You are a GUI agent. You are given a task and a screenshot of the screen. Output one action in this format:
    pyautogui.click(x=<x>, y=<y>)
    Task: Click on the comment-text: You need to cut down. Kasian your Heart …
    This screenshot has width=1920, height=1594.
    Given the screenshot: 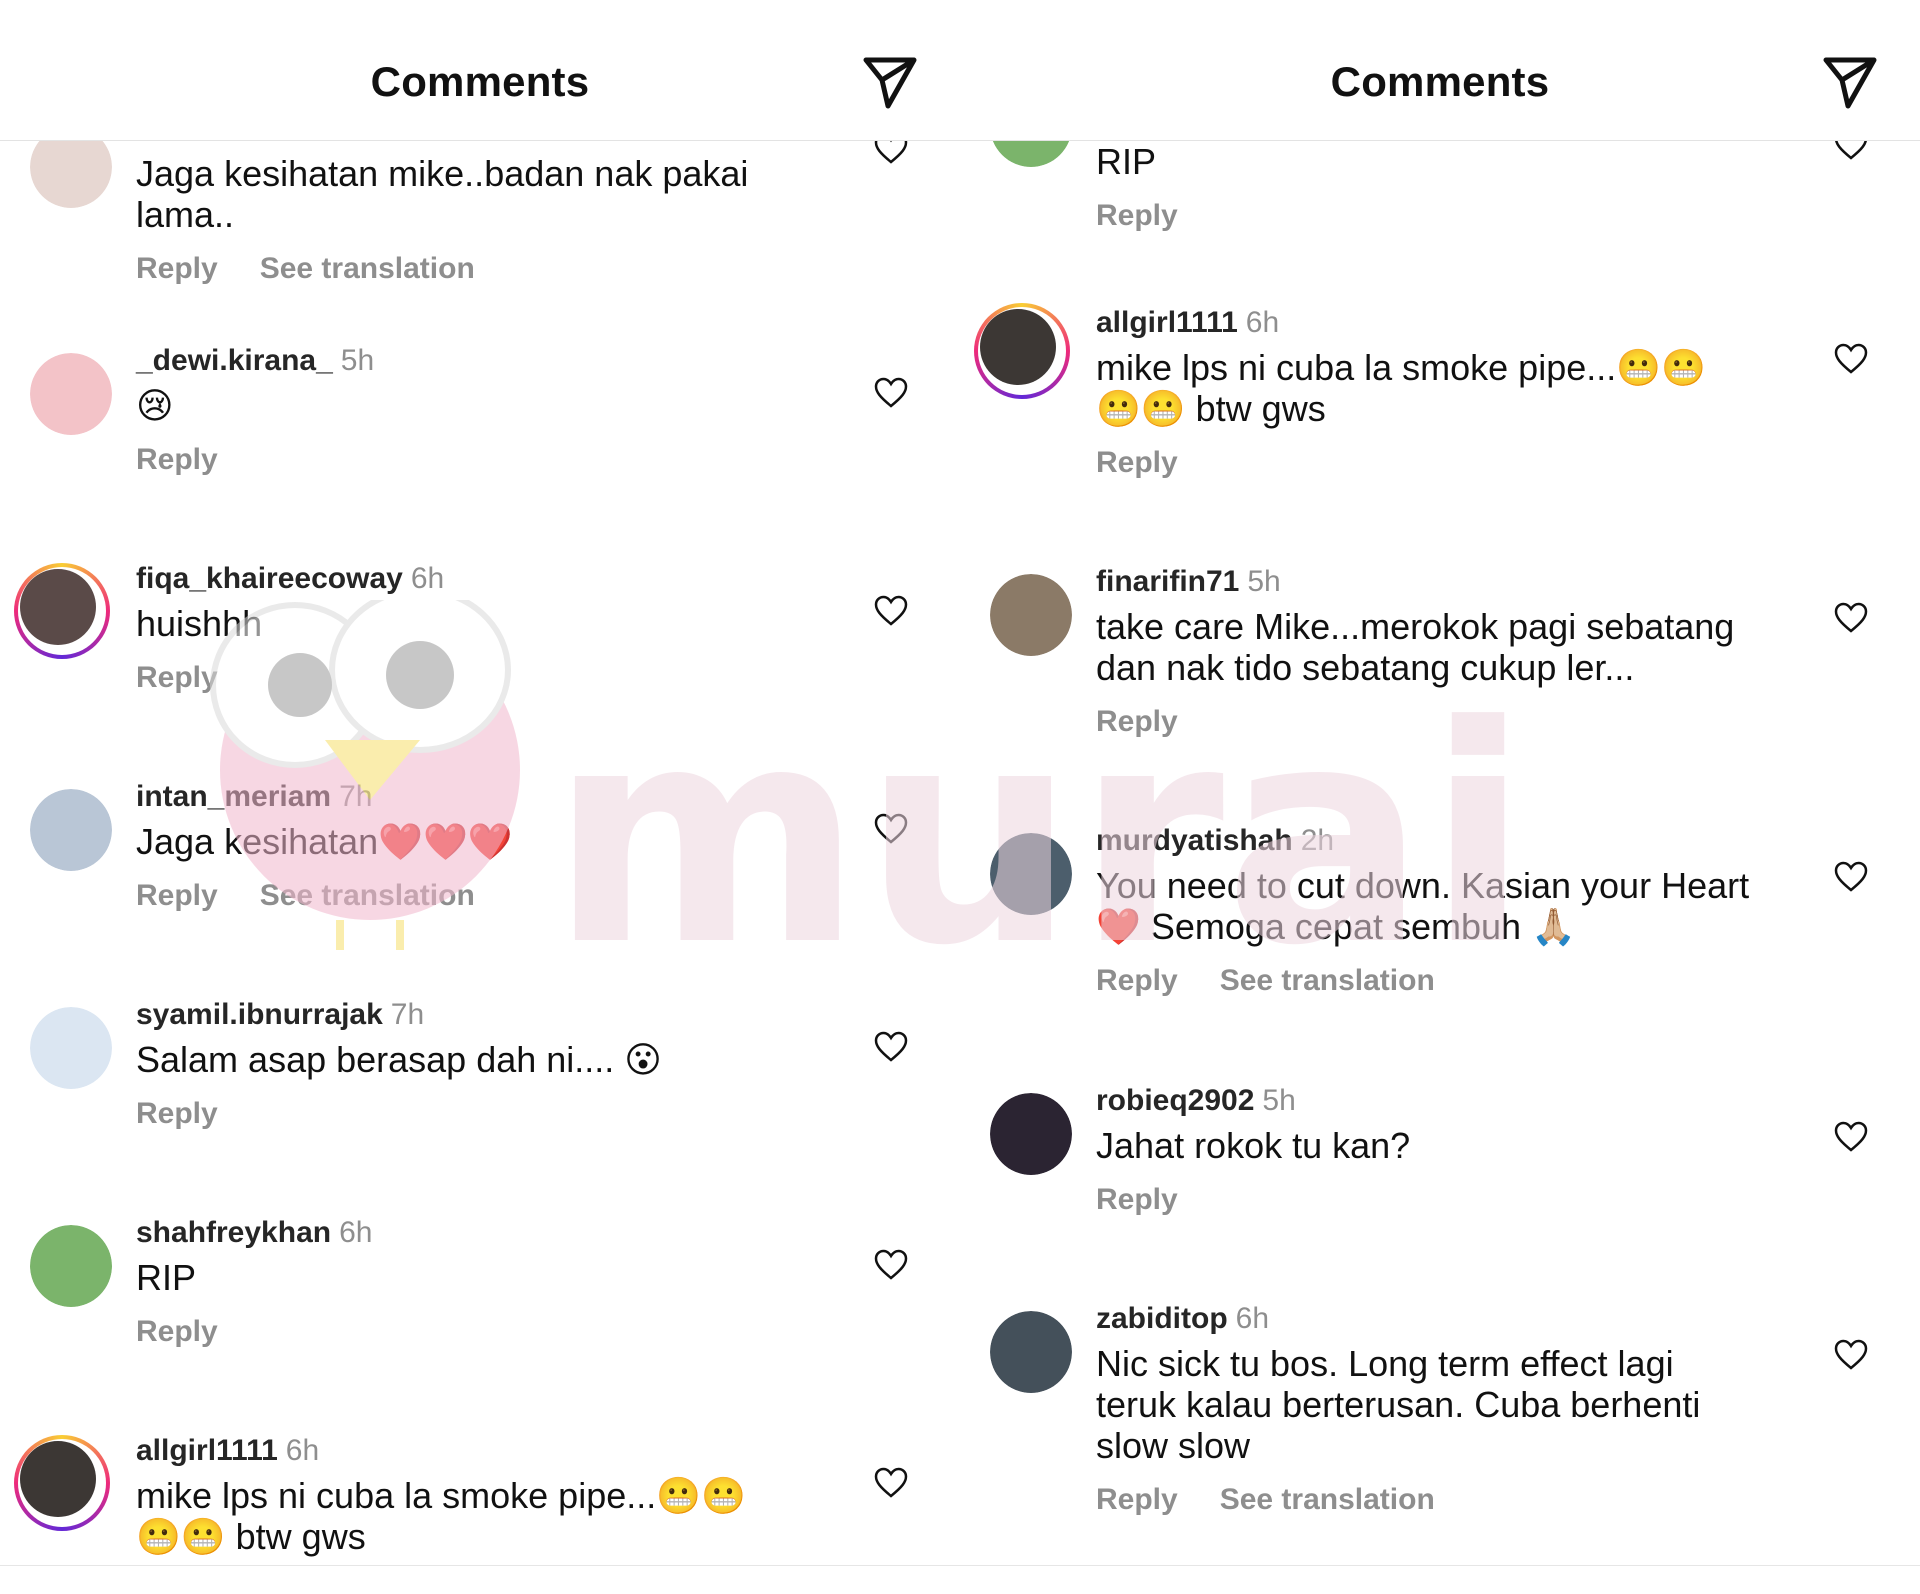 What is the action you would take?
    pyautogui.click(x=1423, y=906)
    